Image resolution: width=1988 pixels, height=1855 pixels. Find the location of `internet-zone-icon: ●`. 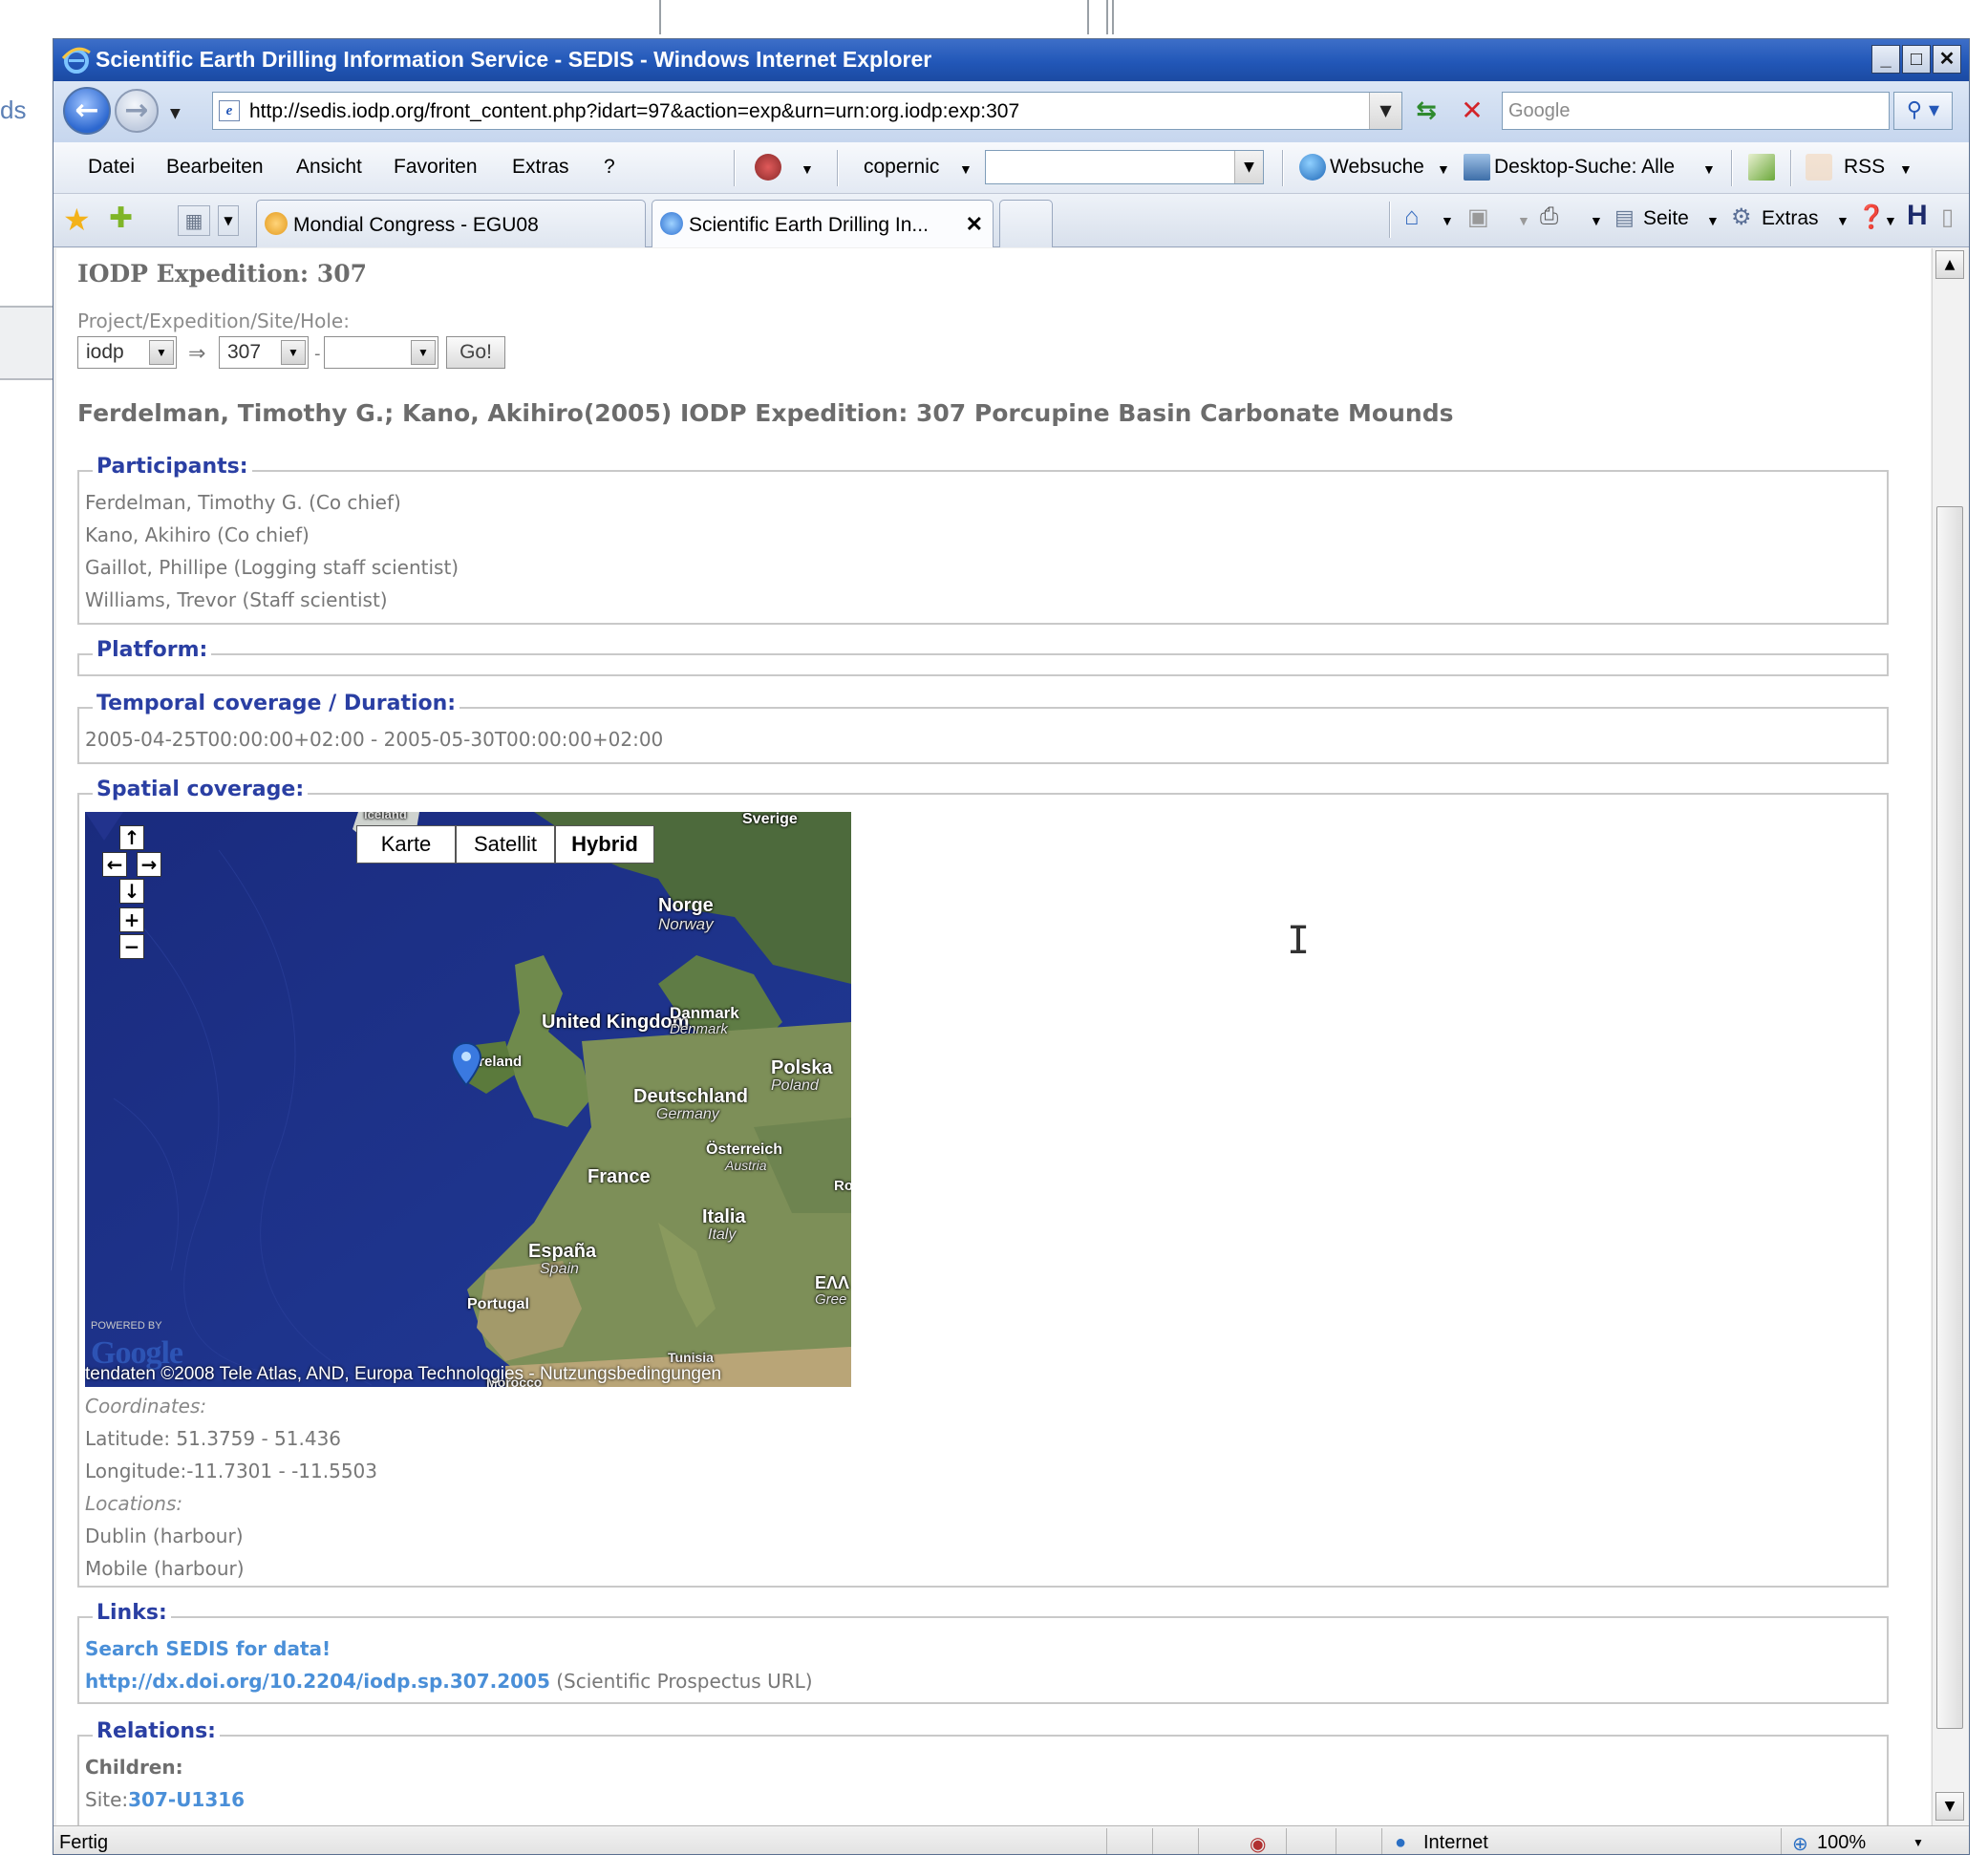

internet-zone-icon: ● is located at coordinates (1401, 1843).